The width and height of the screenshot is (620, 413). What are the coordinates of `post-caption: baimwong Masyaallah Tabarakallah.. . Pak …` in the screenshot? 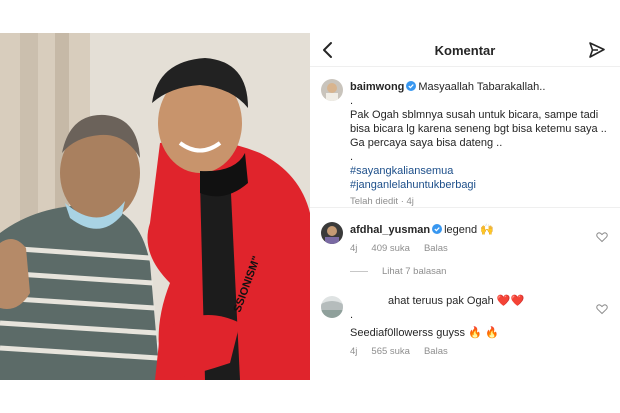 It's located at (480, 143).